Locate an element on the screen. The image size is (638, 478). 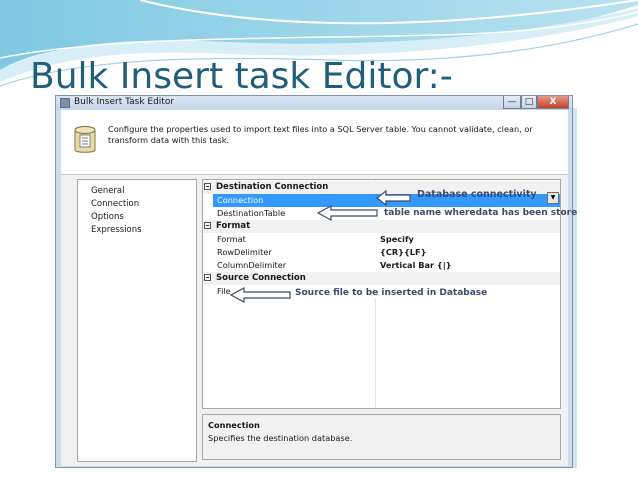
nav-item-connection: Connection is located at coordinates (115, 204).